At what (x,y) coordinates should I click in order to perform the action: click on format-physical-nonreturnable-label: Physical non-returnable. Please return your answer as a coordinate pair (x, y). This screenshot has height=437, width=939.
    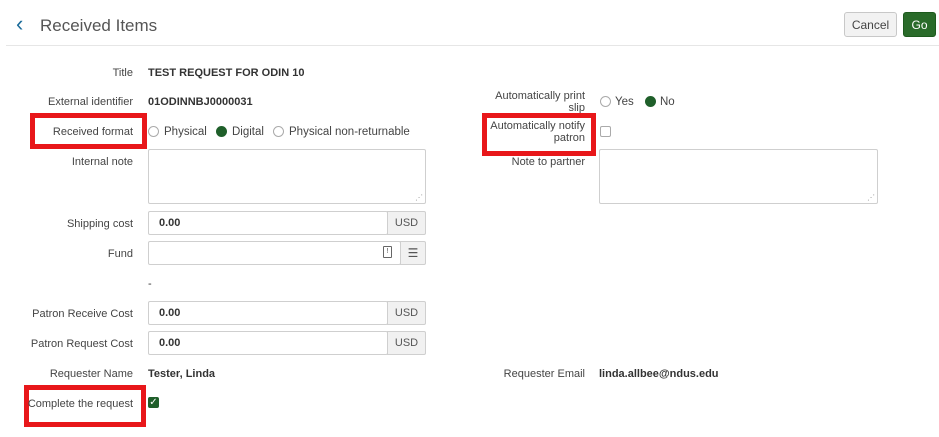
    Looking at the image, I should click on (349, 132).